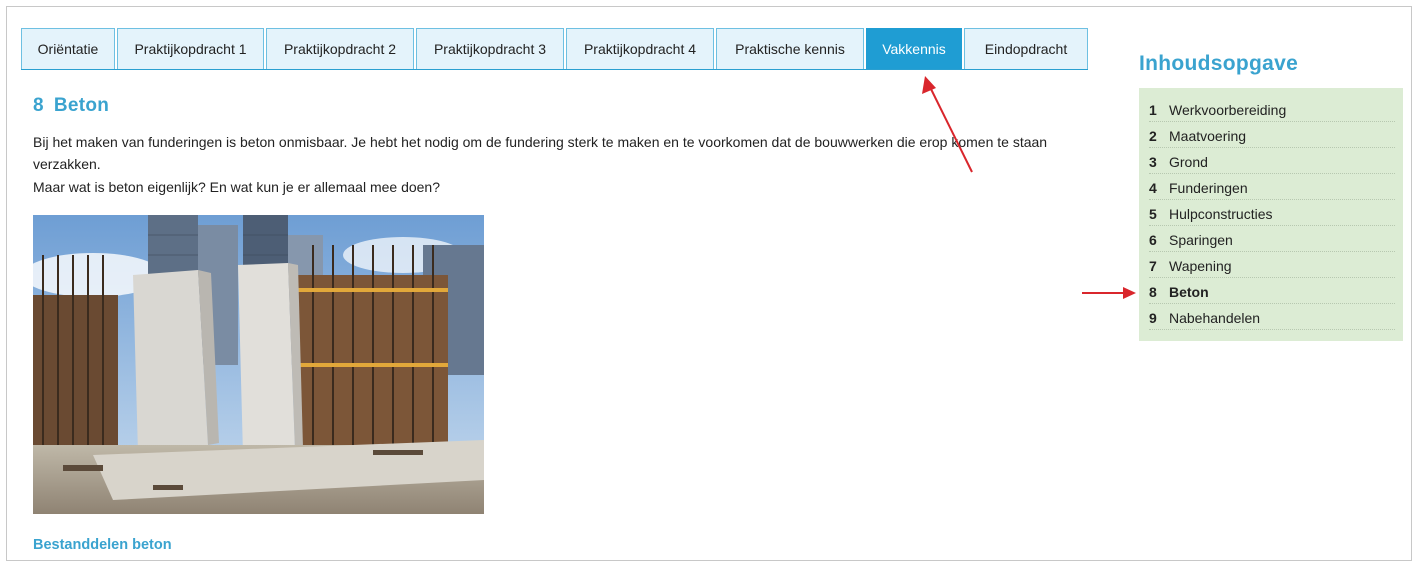  Describe the element at coordinates (1200, 266) in the screenshot. I see `toc-item-label: Wapening` at that location.